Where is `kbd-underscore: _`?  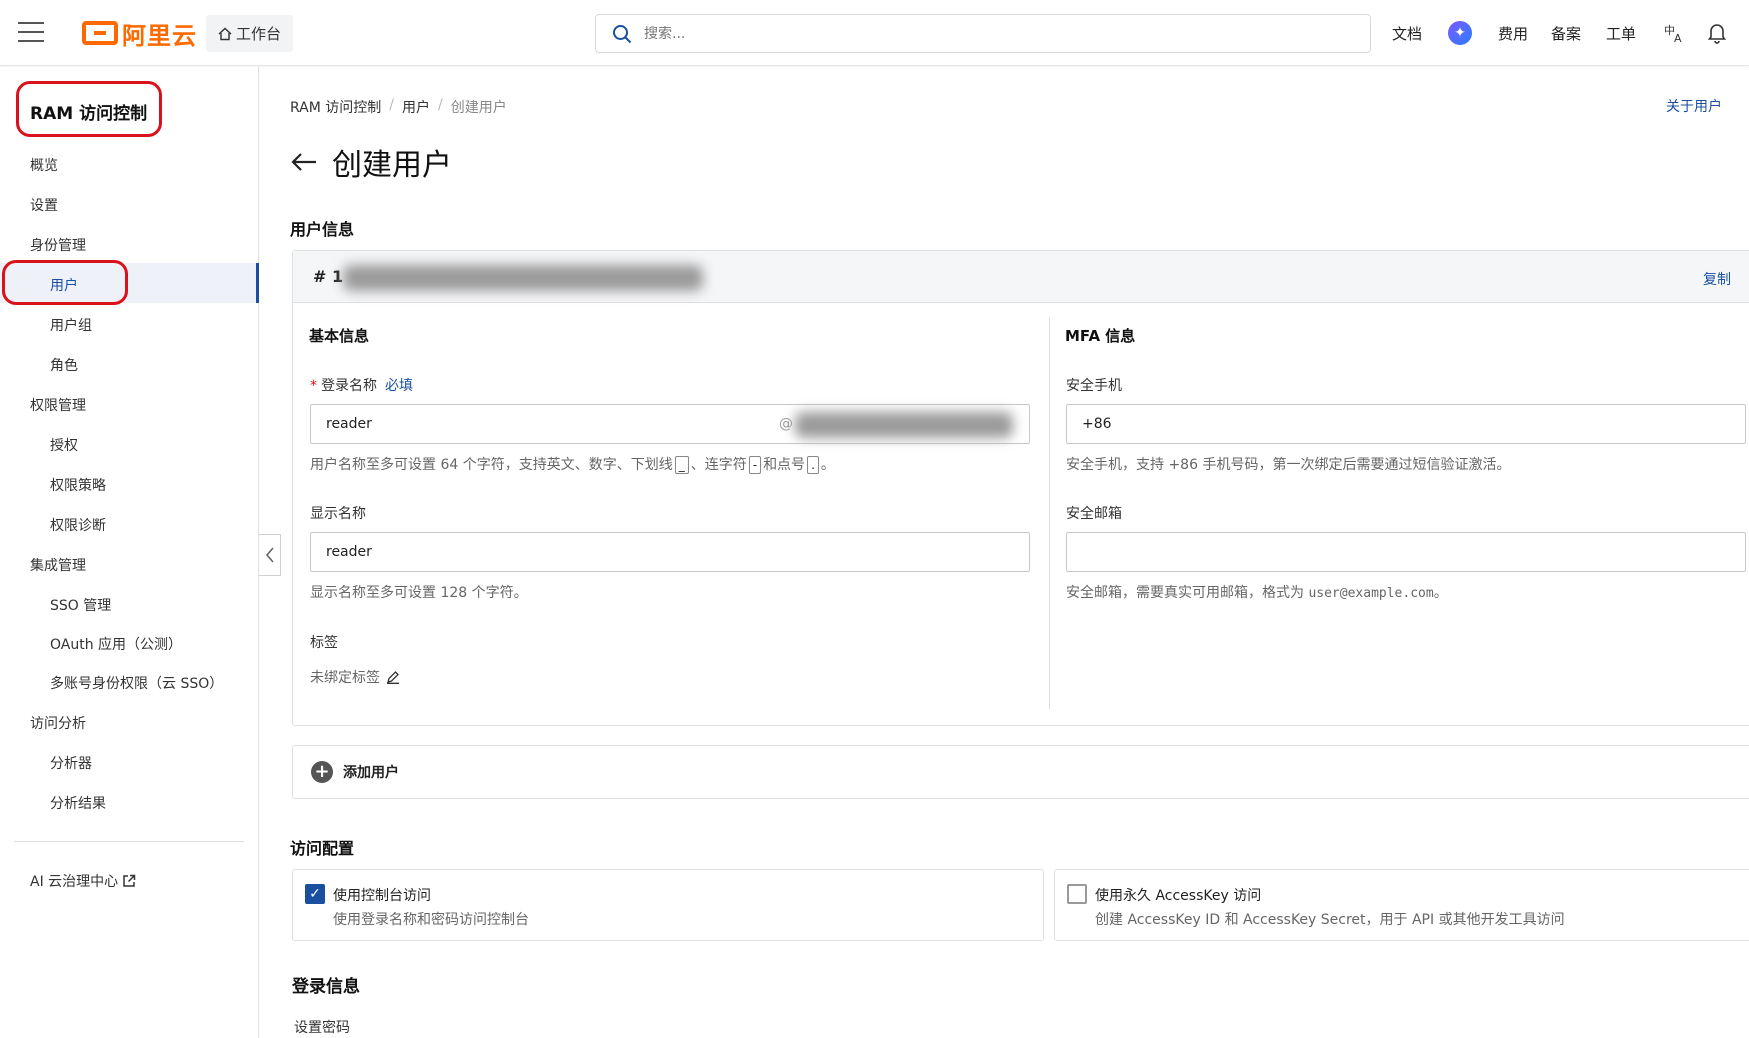
kbd-underscore: _ is located at coordinates (681, 465).